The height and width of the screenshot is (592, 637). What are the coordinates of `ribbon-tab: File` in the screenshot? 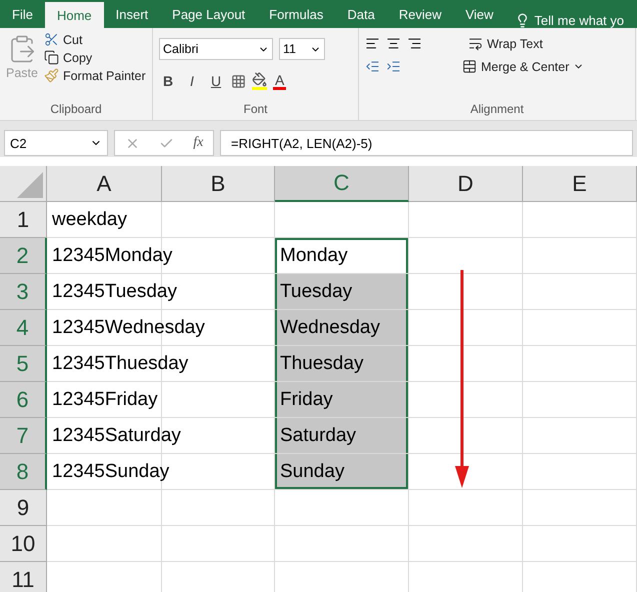 It's located at (22, 14).